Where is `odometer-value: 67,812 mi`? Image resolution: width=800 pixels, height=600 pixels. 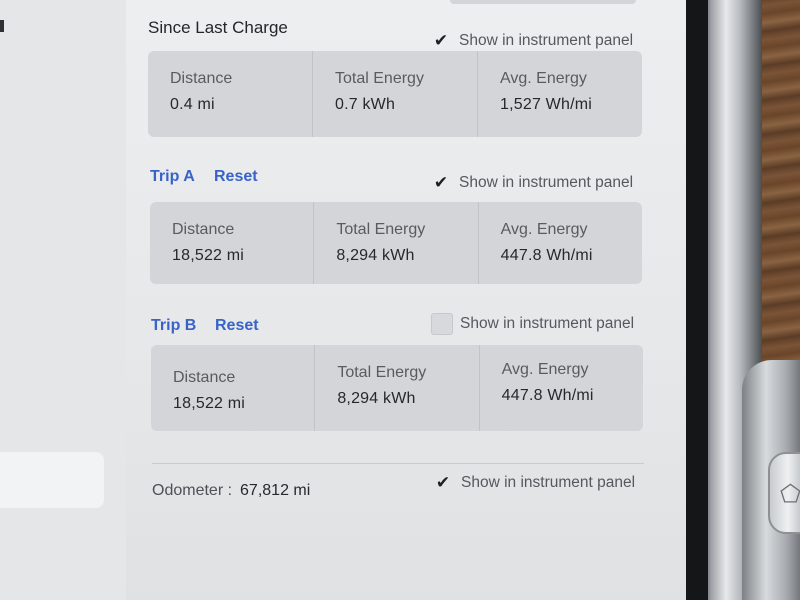 odometer-value: 67,812 mi is located at coordinates (275, 490).